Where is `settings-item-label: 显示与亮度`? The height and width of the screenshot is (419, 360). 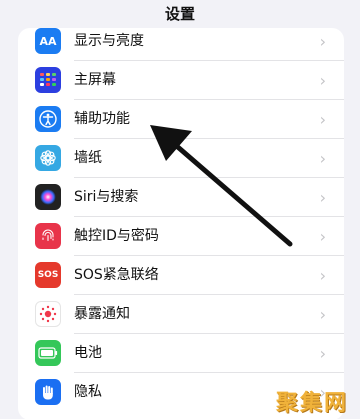 settings-item-label: 显示与亮度 is located at coordinates (109, 41).